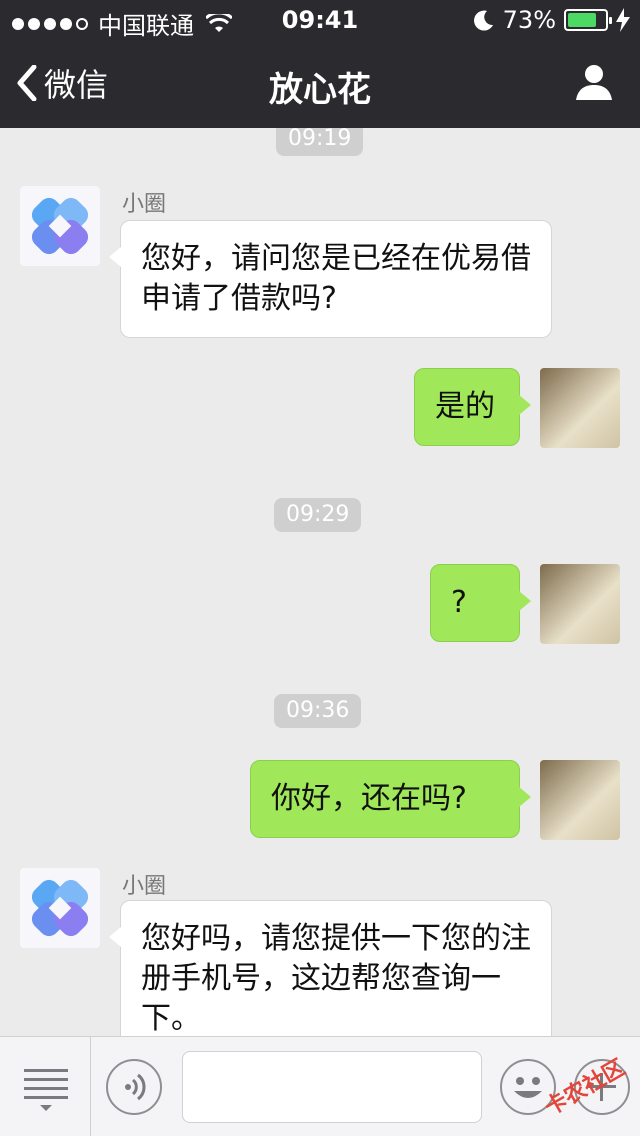  Describe the element at coordinates (318, 515) in the screenshot. I see `timestamp: 09:29` at that location.